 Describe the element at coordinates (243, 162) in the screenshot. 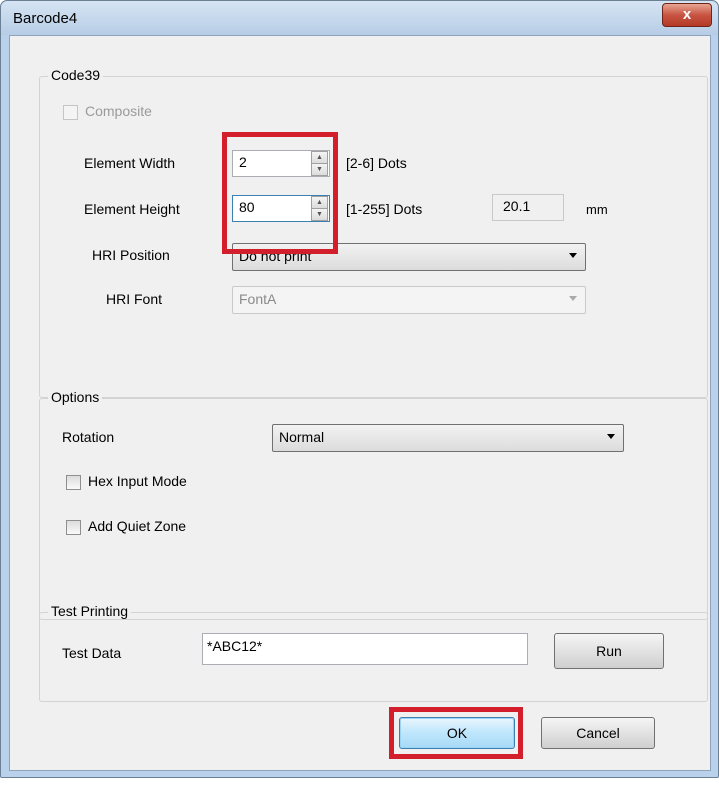

I see `element-width-value: 2` at that location.